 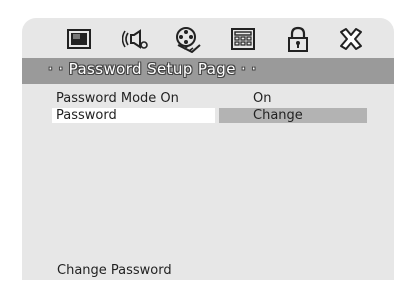 I want to click on password-mode-label: Password Mode On, so click(x=117, y=98).